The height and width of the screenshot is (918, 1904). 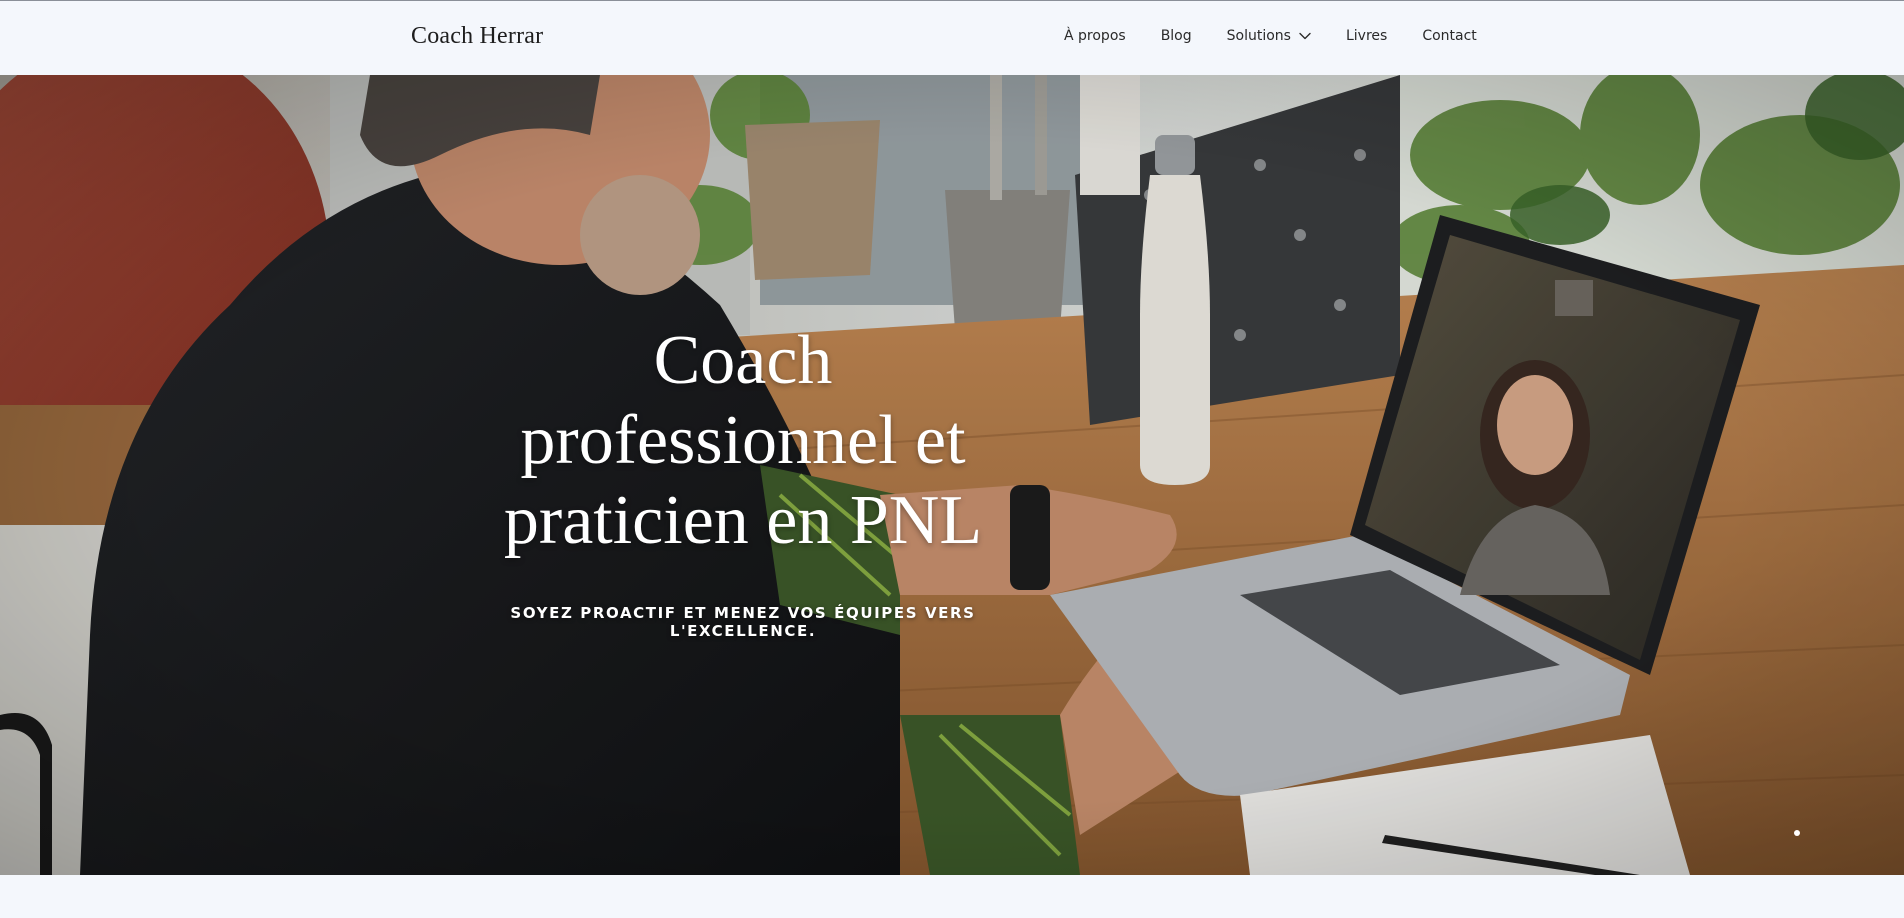 I want to click on nav-item-blog: Blog, so click(x=1176, y=36).